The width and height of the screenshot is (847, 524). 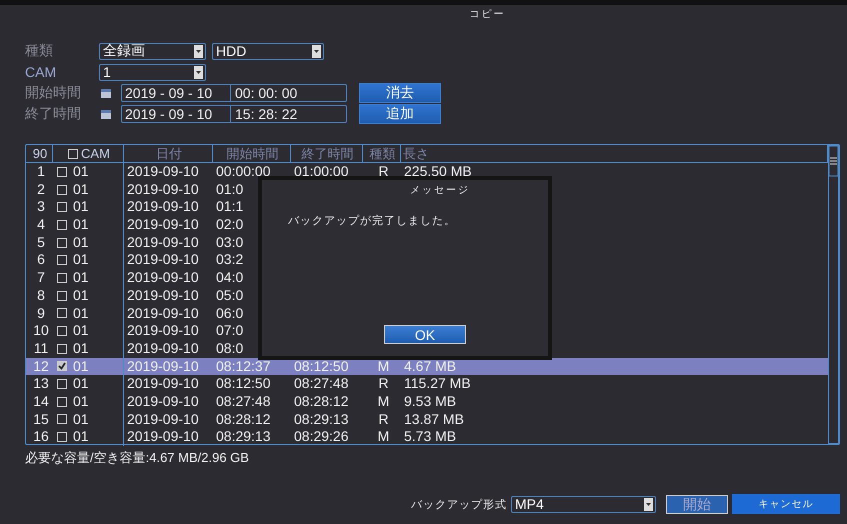 What do you see at coordinates (321, 172) in the screenshot?
I see `table-cell-text: 01:00:00` at bounding box center [321, 172].